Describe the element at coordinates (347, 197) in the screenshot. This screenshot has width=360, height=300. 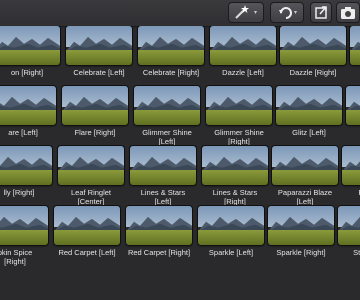
I see `effect-label: Paparazzi [Righ` at that location.